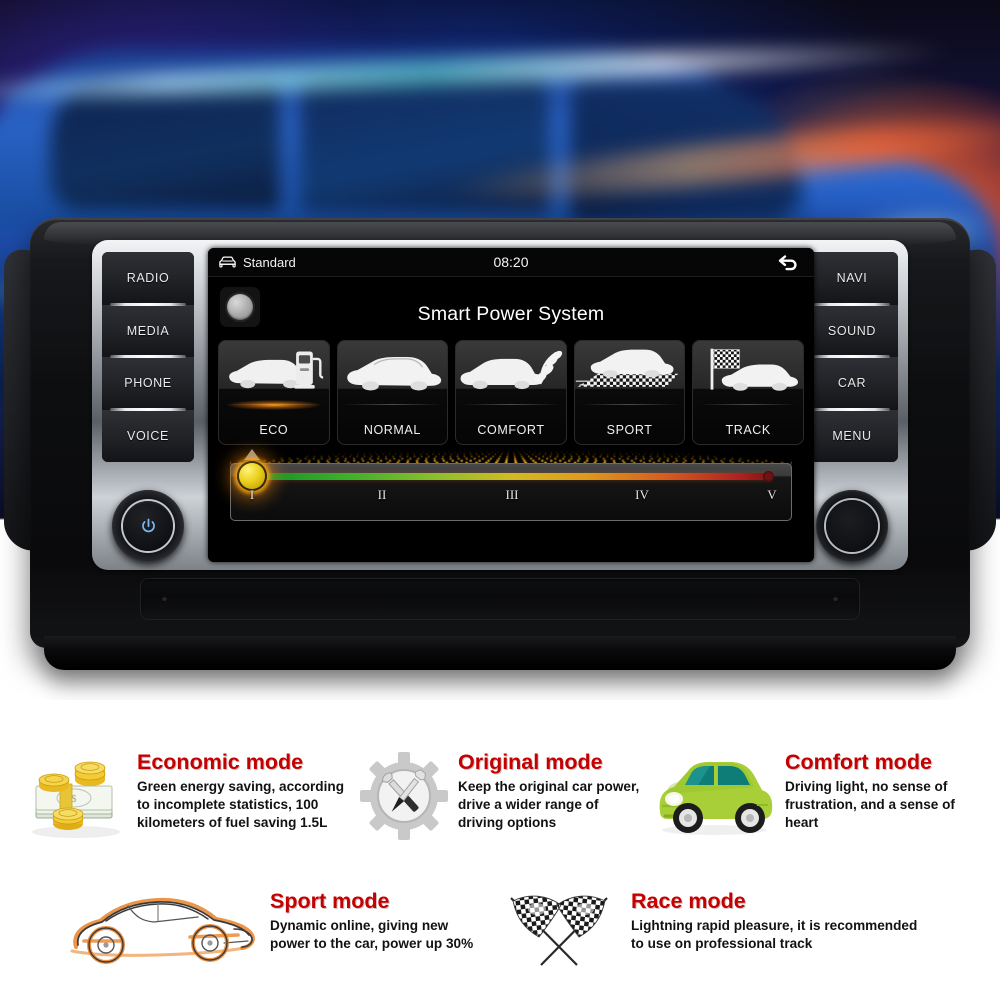 The height and width of the screenshot is (1000, 1000). I want to click on mode-tile-sport: SPORT, so click(629, 392).